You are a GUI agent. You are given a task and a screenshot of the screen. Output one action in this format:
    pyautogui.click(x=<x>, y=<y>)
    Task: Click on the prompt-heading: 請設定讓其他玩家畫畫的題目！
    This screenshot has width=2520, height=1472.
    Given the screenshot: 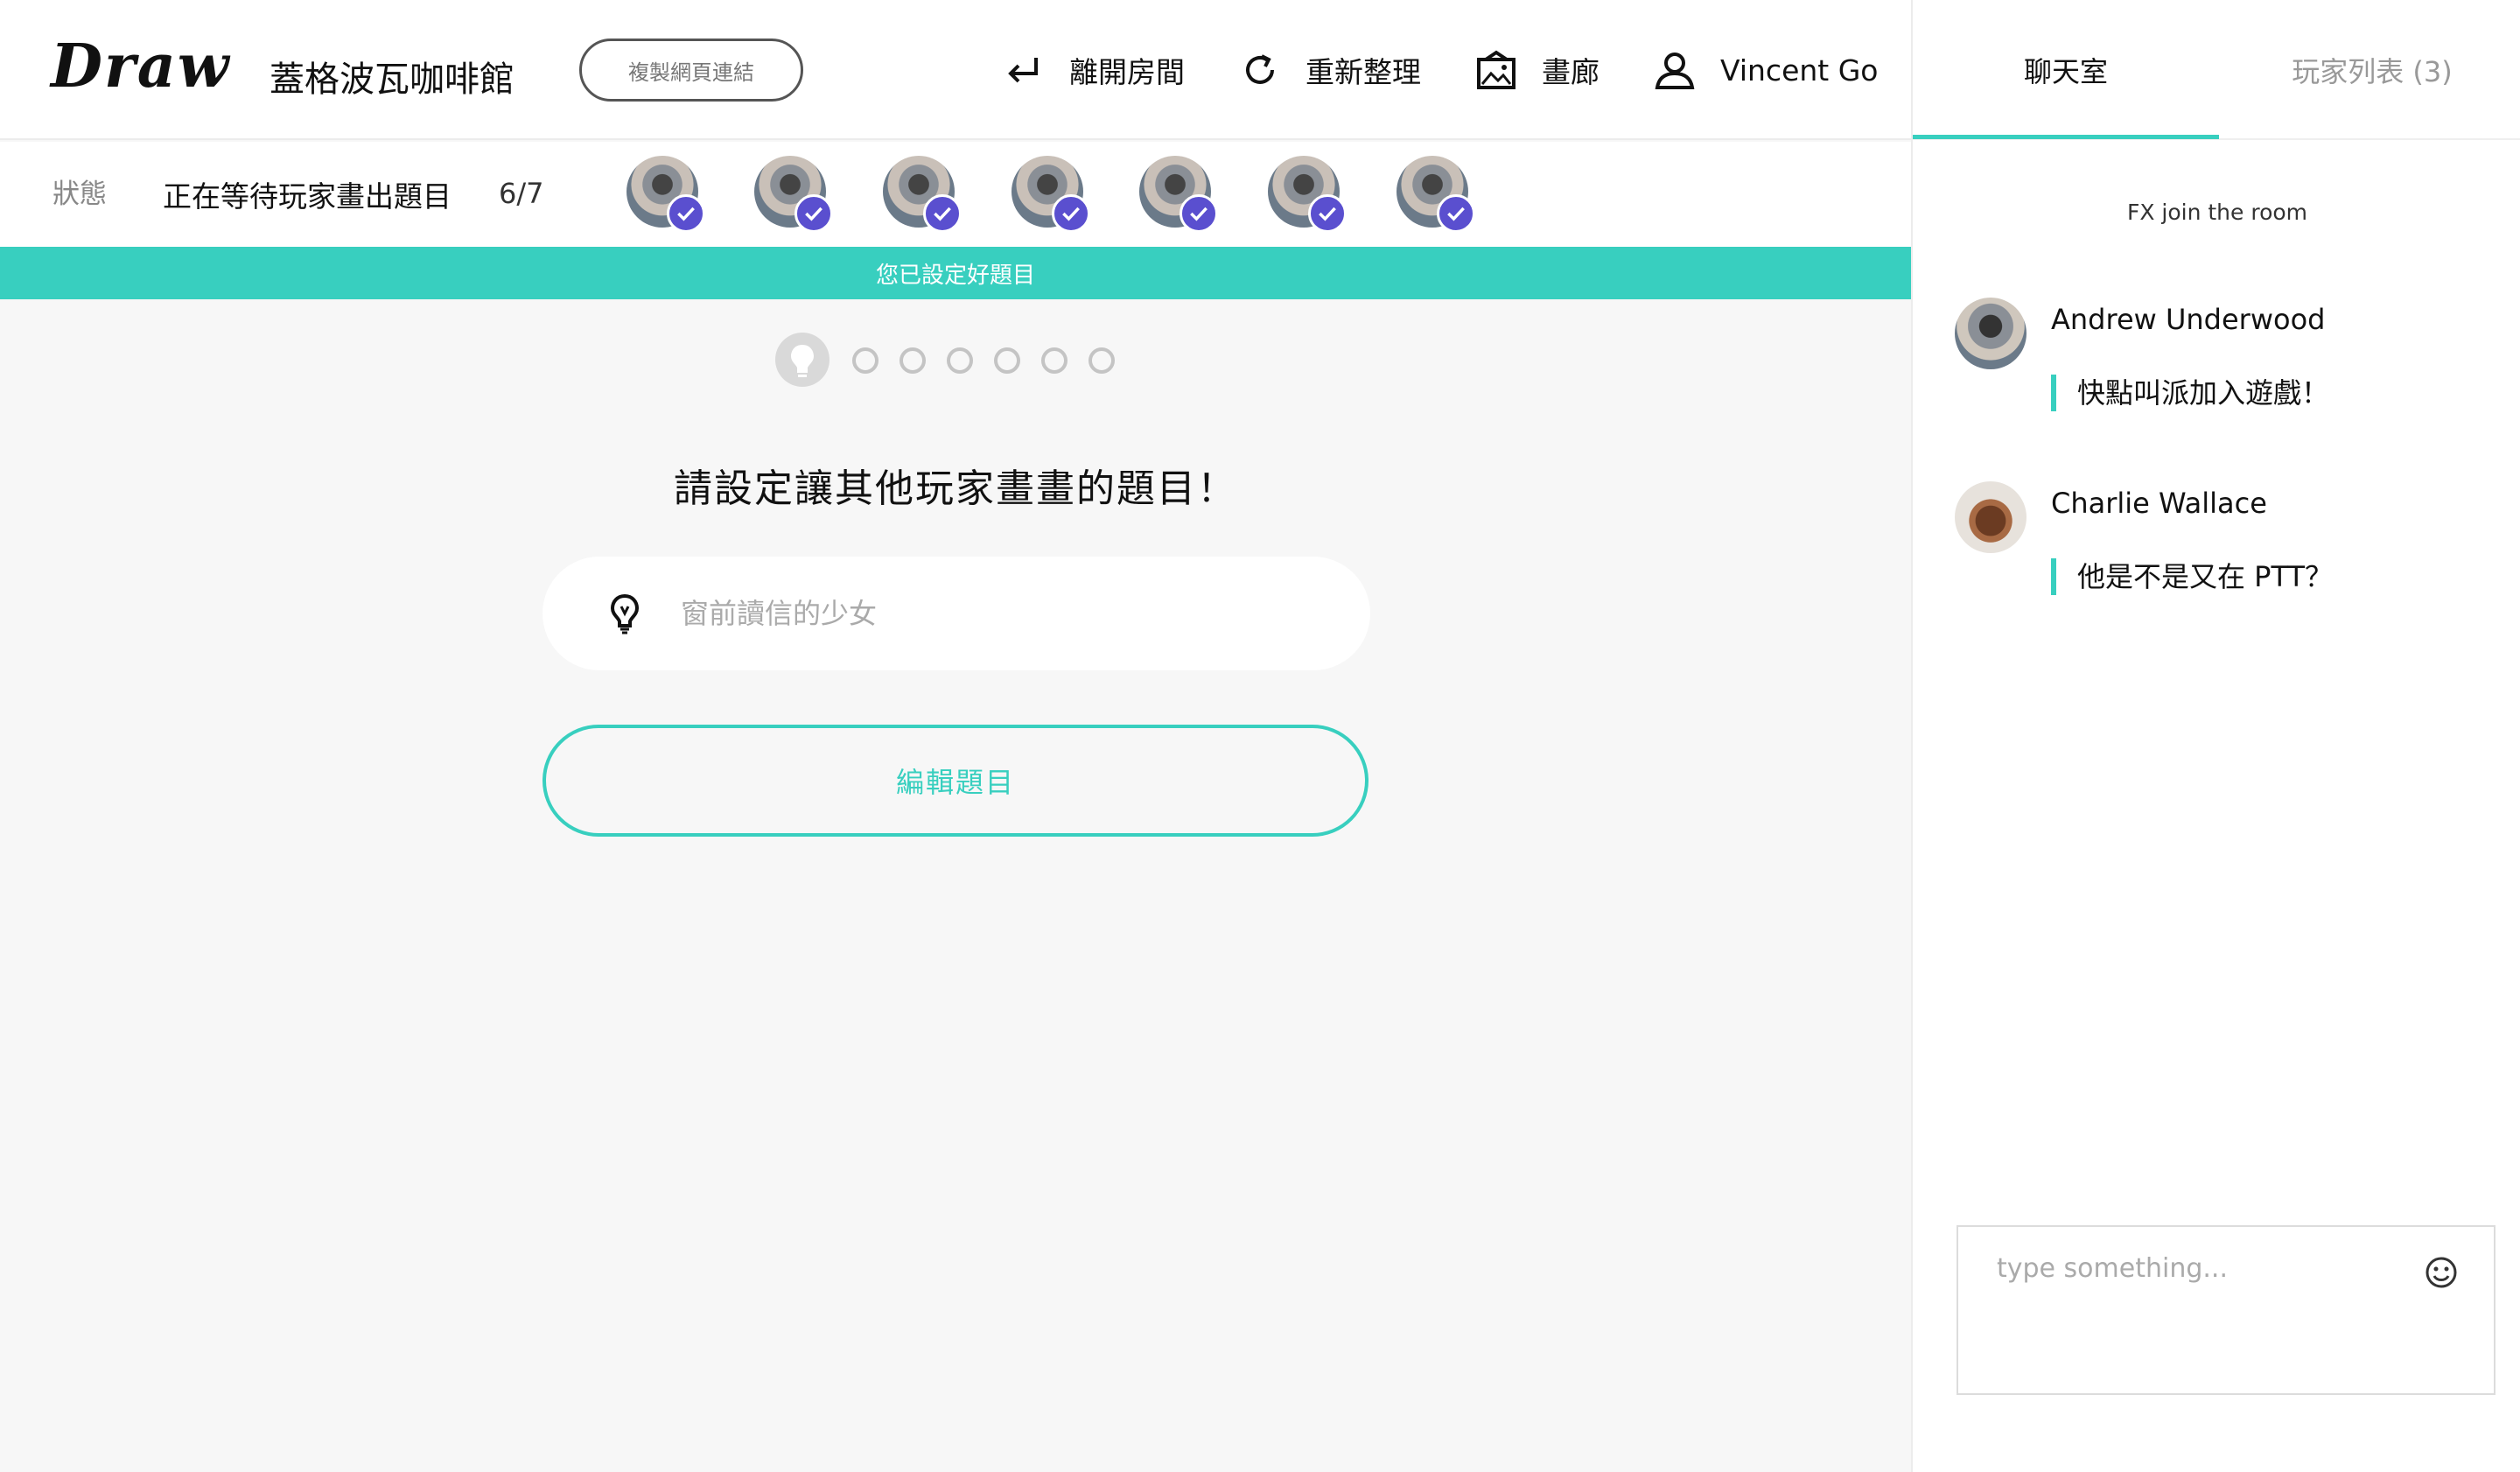 What is the action you would take?
    pyautogui.click(x=955, y=488)
    